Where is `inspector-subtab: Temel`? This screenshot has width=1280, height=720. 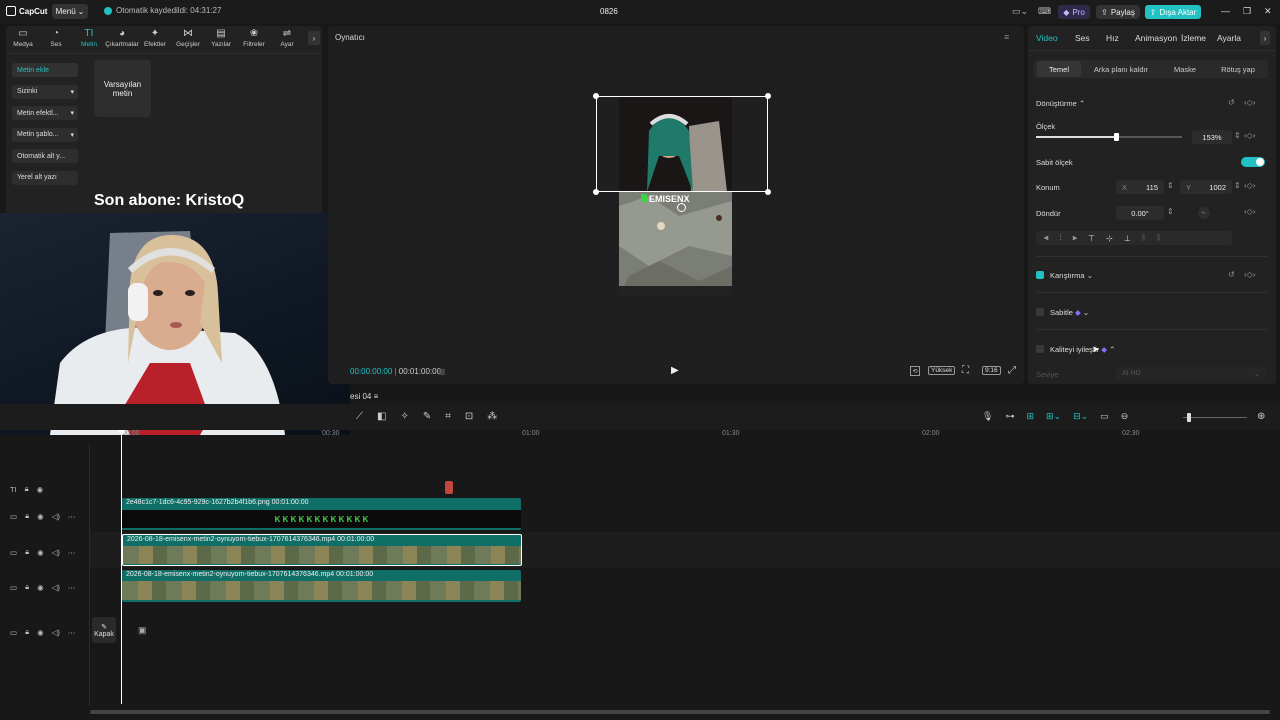 inspector-subtab: Temel is located at coordinates (1059, 69).